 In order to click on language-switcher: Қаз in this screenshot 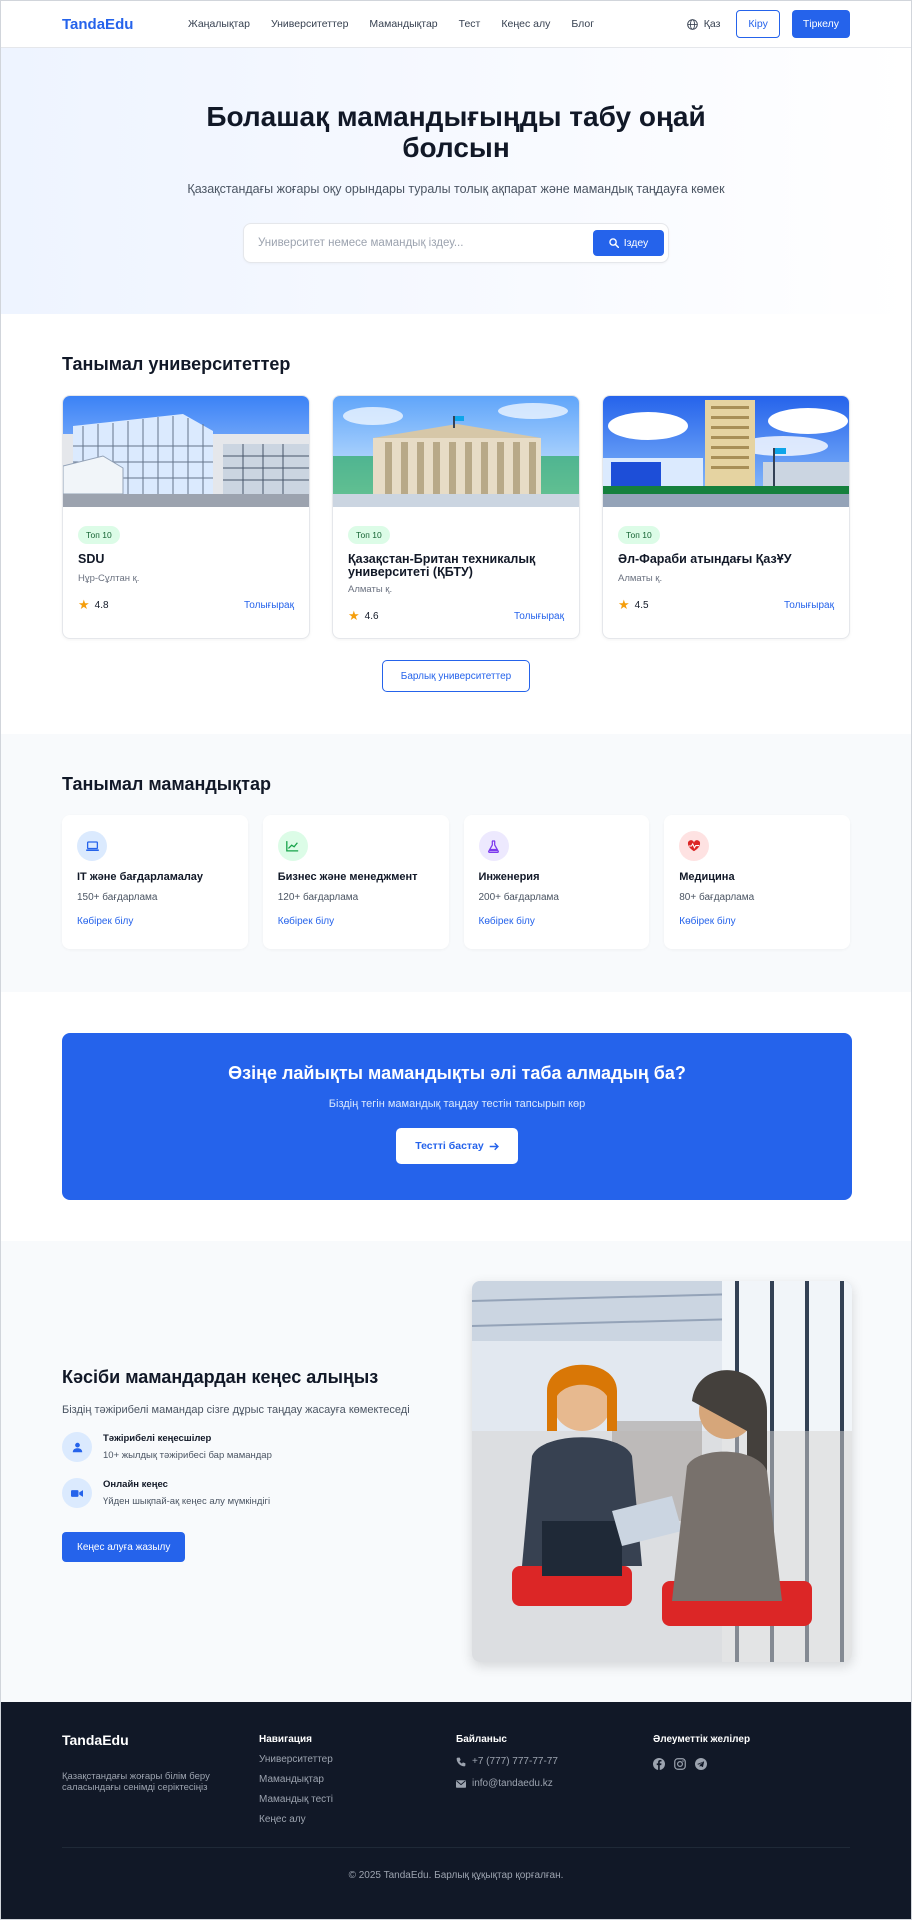, I will do `click(703, 24)`.